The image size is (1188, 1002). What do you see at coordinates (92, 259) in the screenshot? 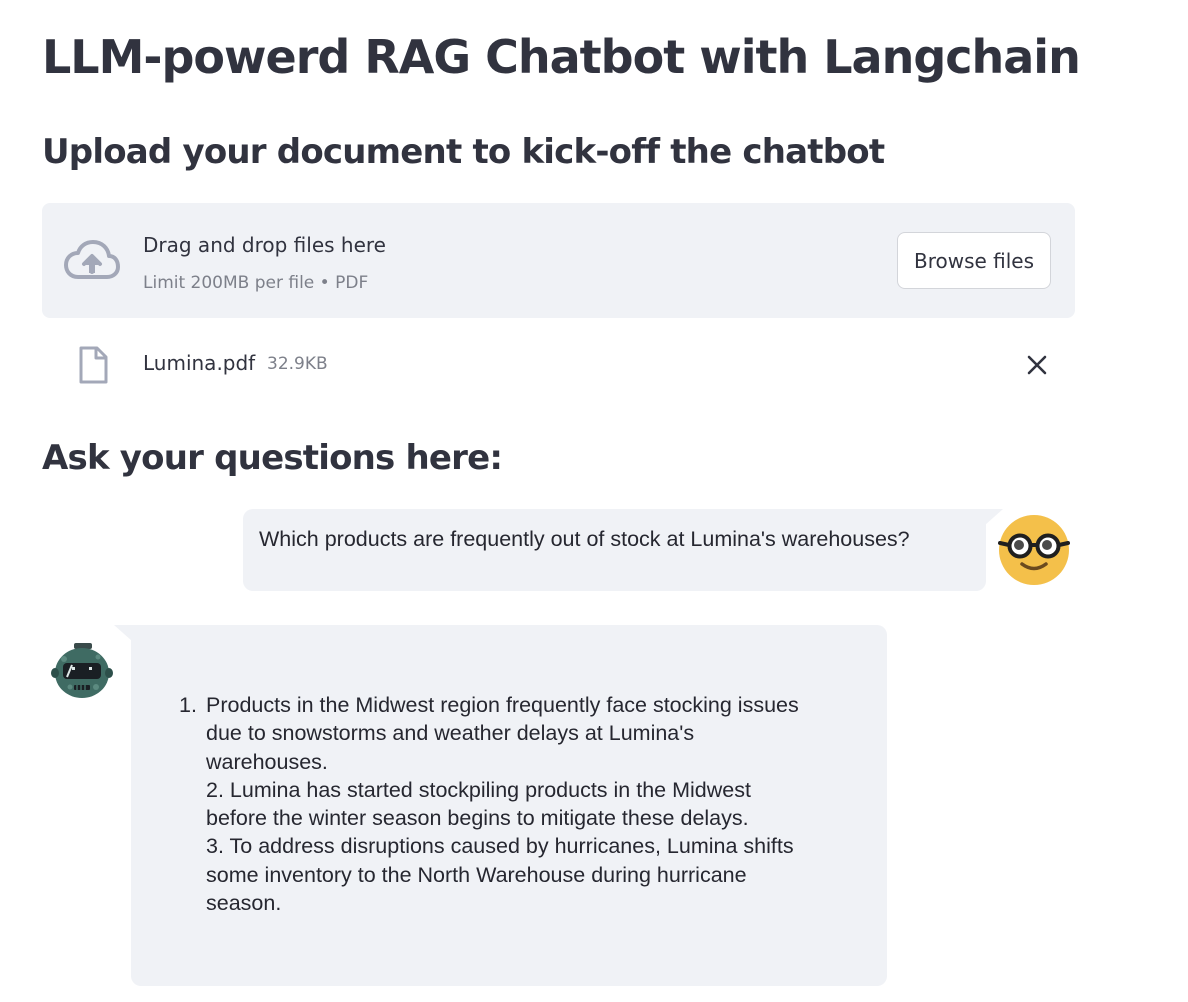
I see `cloud-upload-icon` at bounding box center [92, 259].